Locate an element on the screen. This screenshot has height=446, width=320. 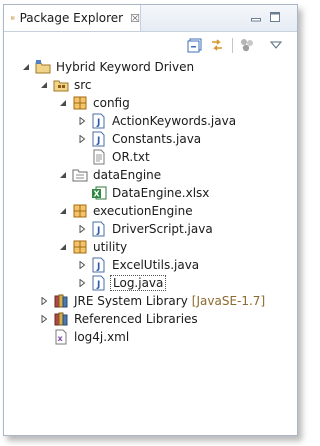
tab-package-explorer: Package Explorer ☒ is located at coordinates (72, 18).